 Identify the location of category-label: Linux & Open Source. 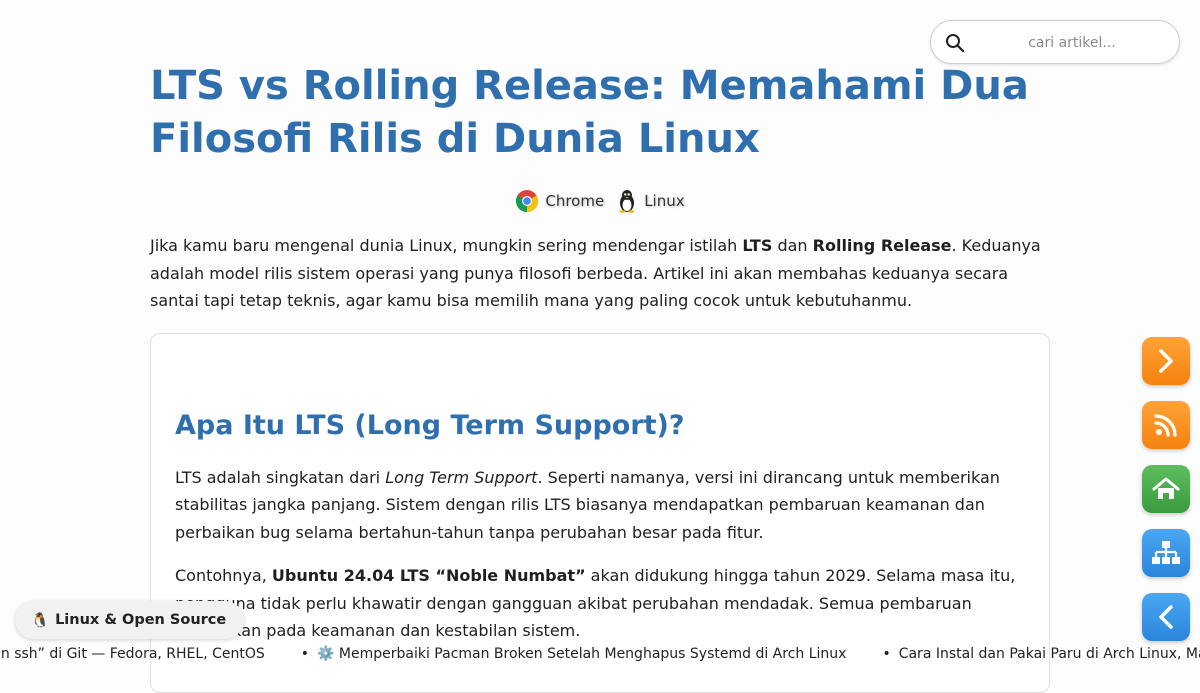
(141, 620).